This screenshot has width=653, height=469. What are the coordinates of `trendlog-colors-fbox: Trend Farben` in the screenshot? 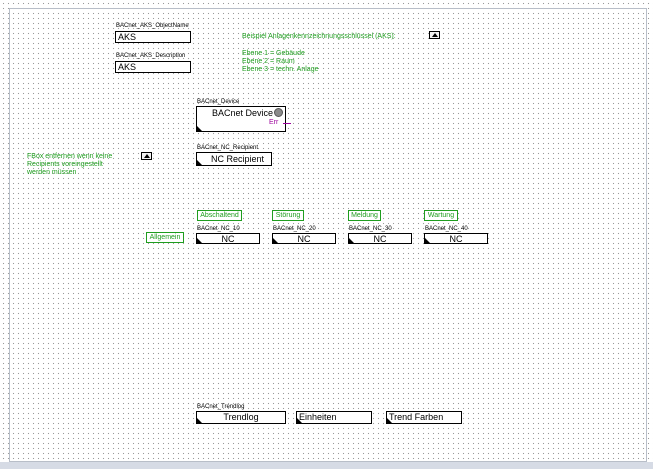 It's located at (424, 417).